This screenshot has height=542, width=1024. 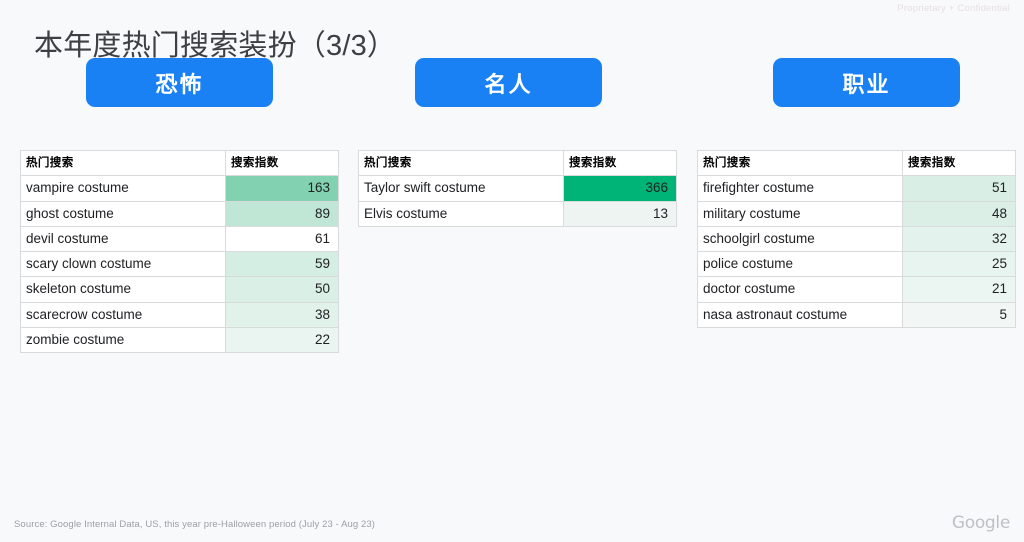 What do you see at coordinates (282, 315) in the screenshot?
I see `cell-search-index: 38` at bounding box center [282, 315].